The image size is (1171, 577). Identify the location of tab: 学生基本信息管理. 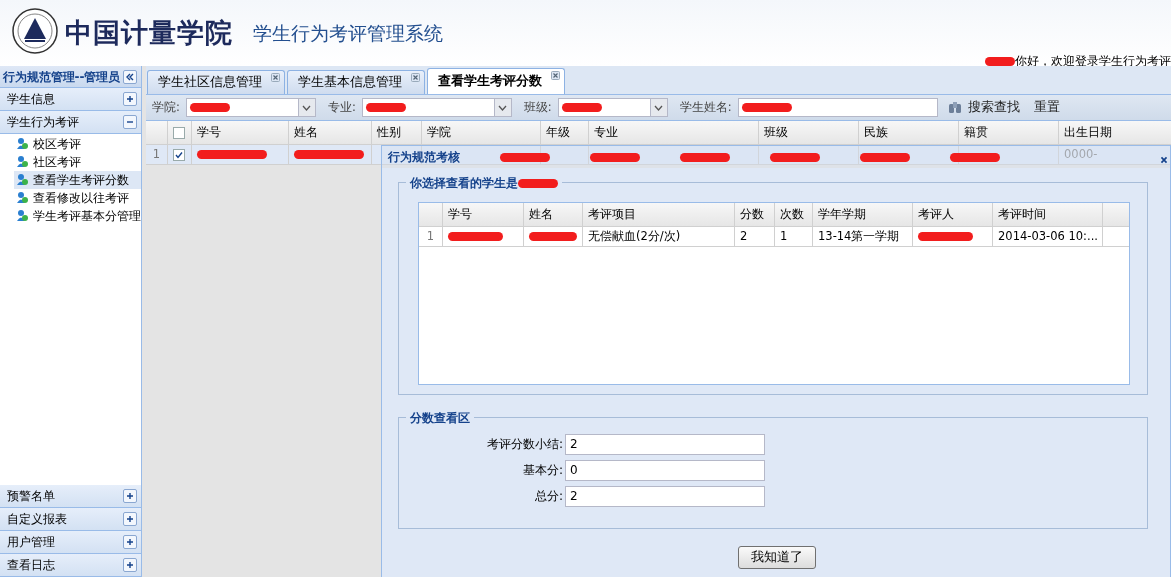
(356, 82).